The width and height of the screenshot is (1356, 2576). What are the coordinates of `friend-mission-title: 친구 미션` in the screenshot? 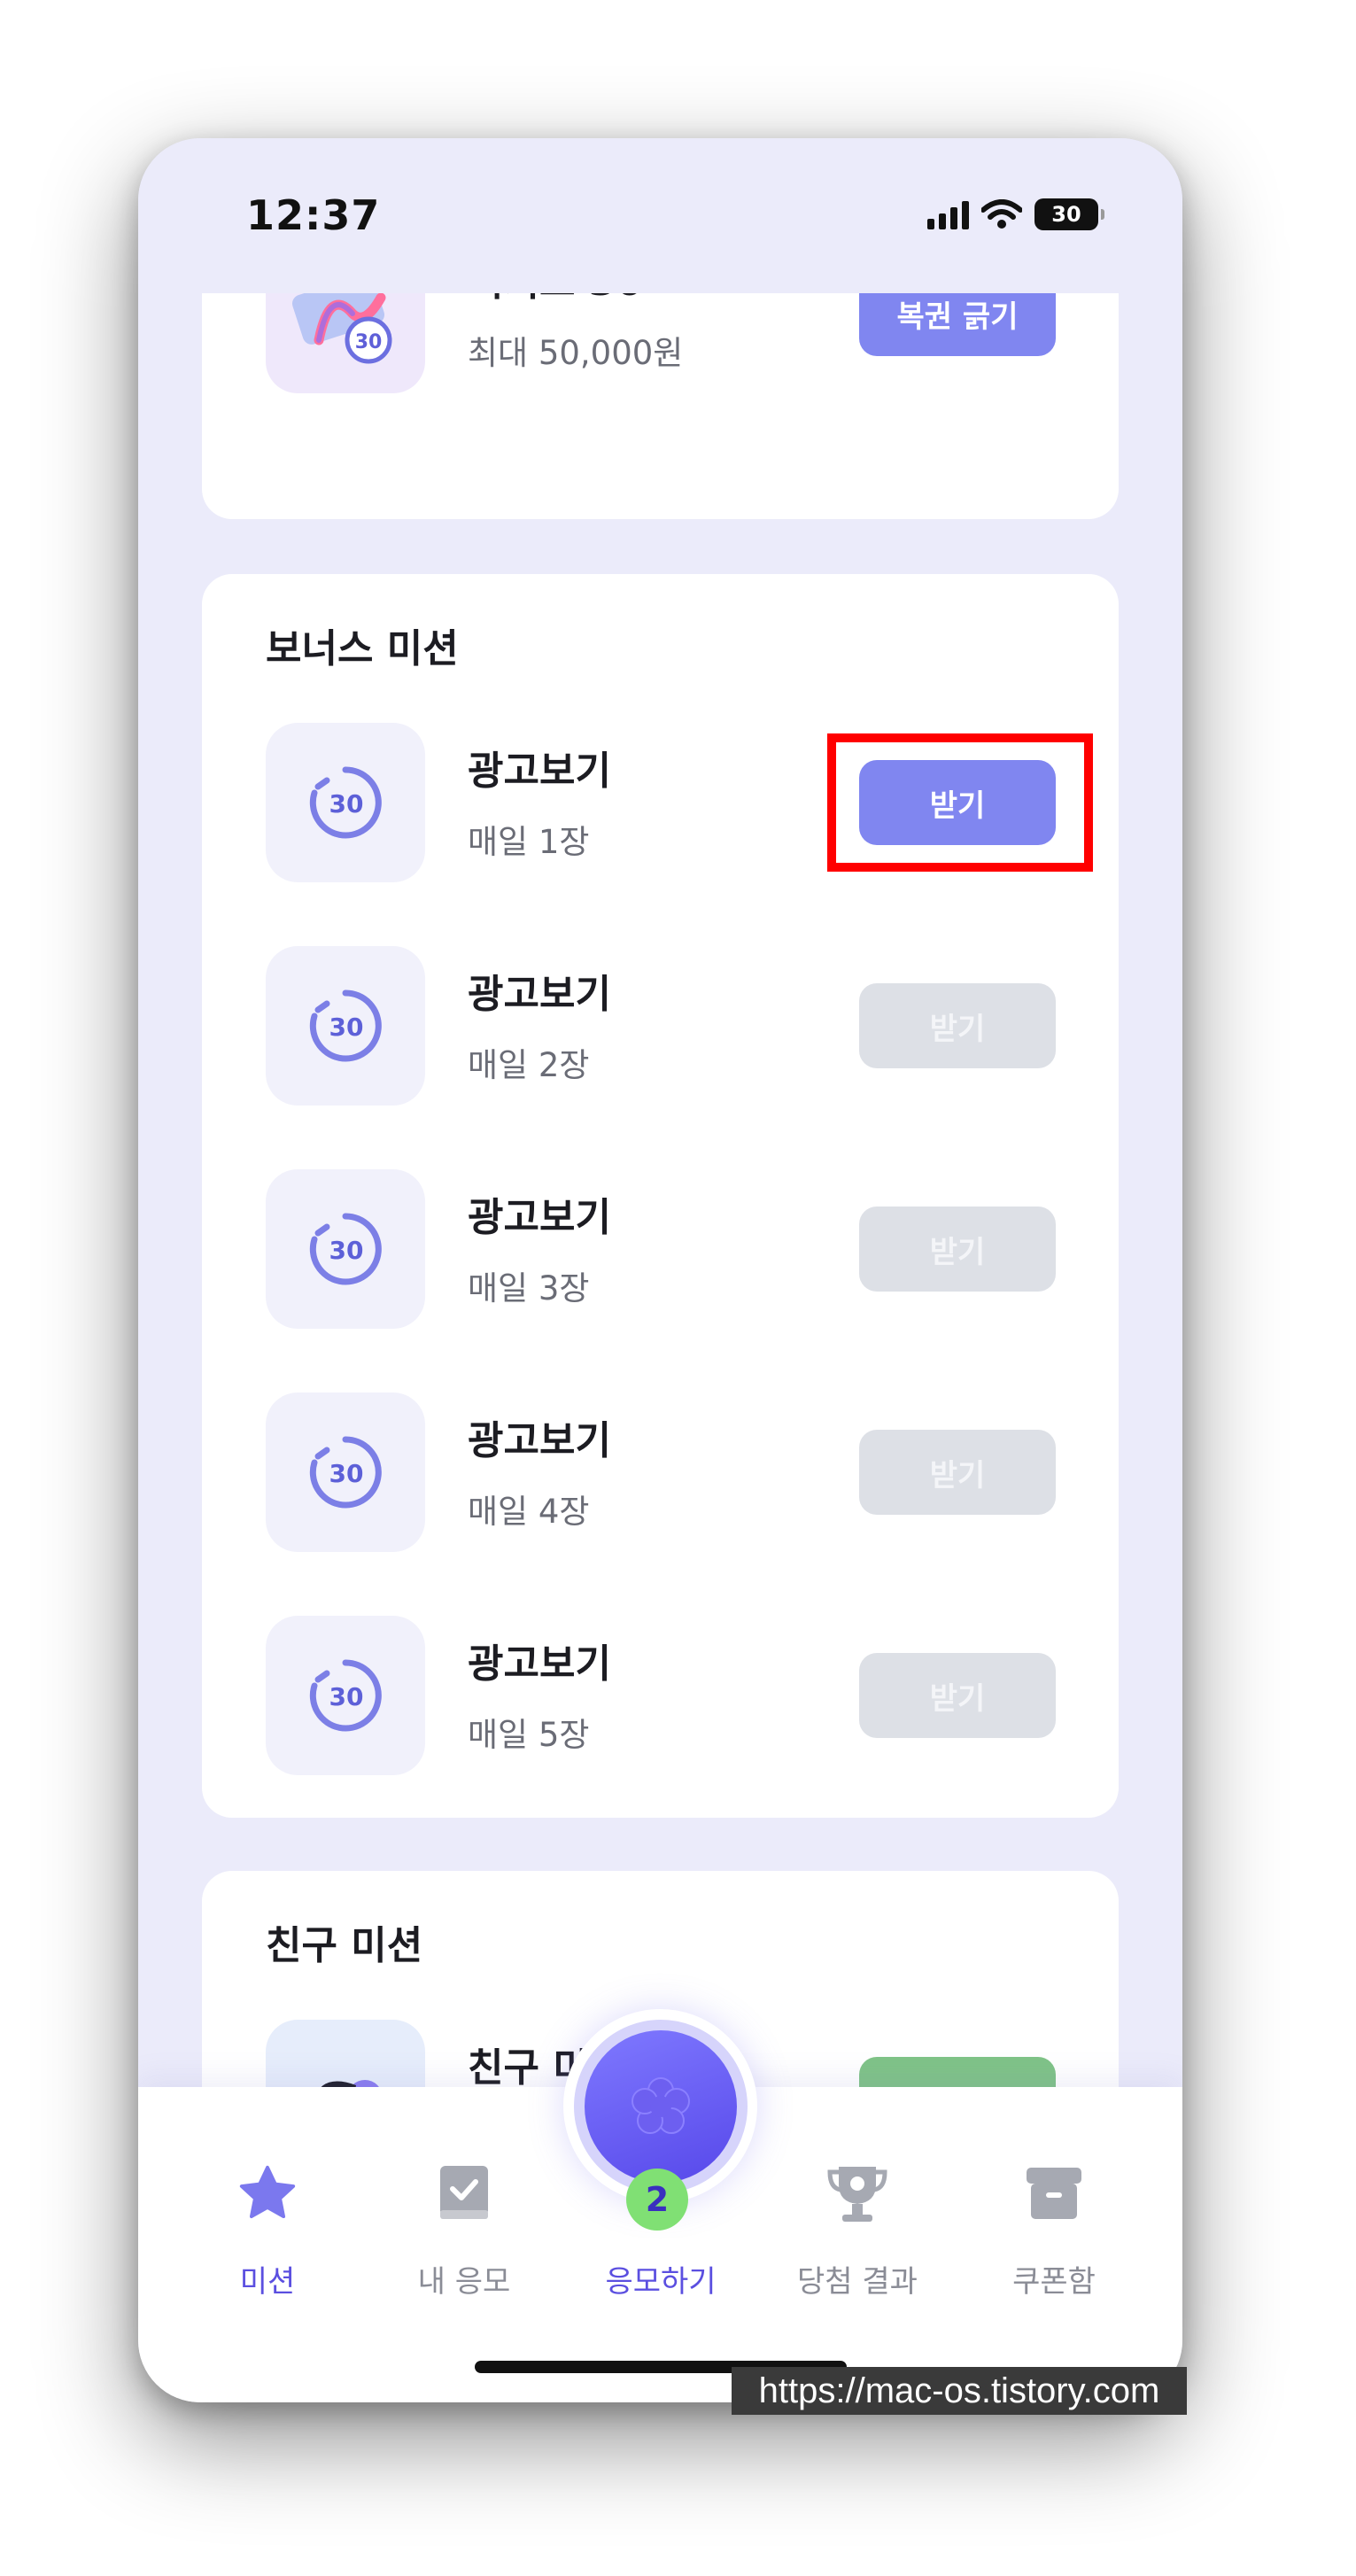 It's located at (344, 1945).